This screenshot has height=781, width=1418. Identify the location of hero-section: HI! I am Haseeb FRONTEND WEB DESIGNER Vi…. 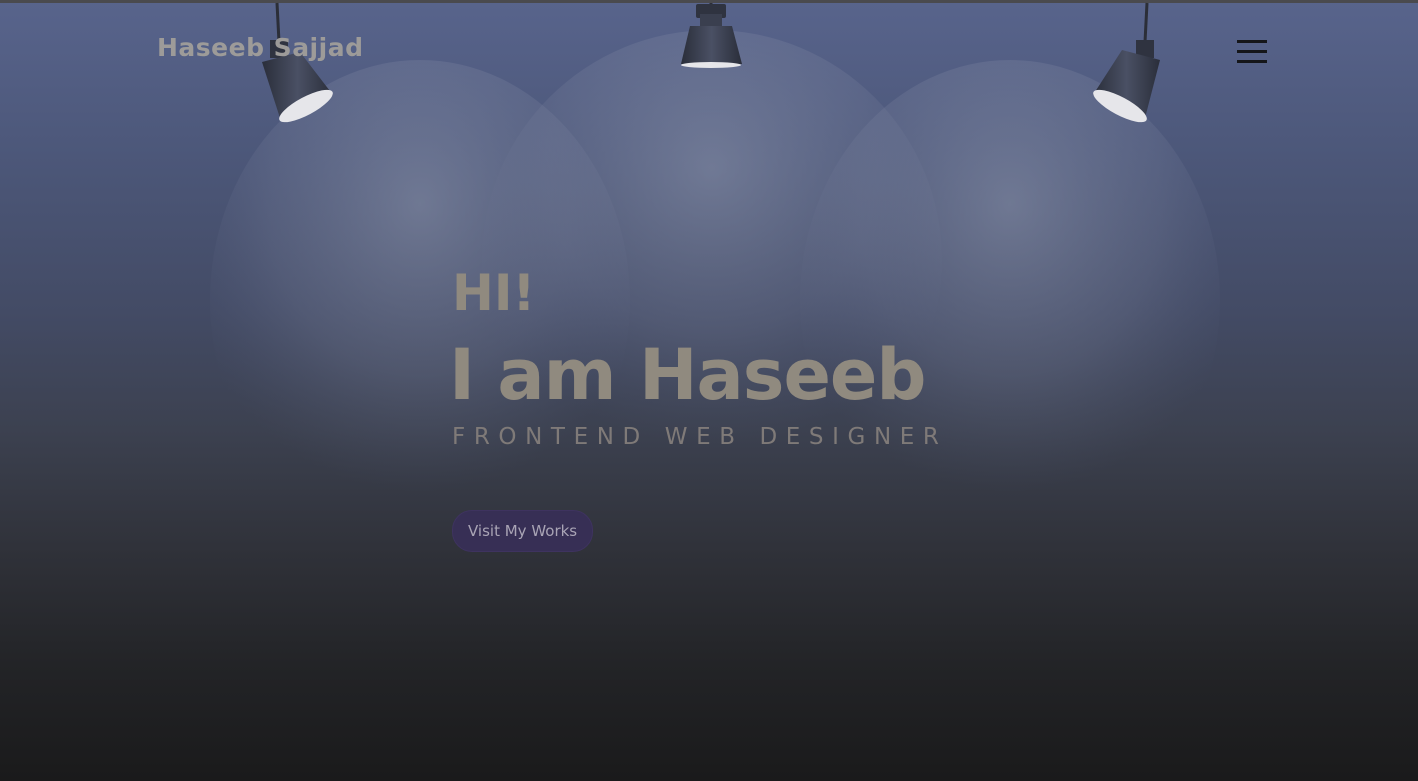
(698, 407).